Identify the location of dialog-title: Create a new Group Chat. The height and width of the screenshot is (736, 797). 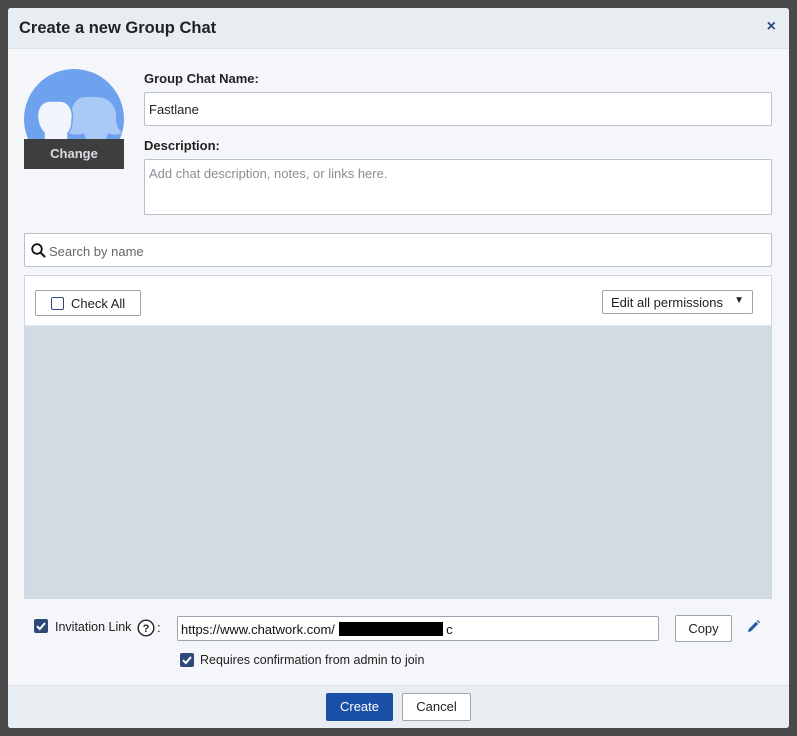
(118, 28).